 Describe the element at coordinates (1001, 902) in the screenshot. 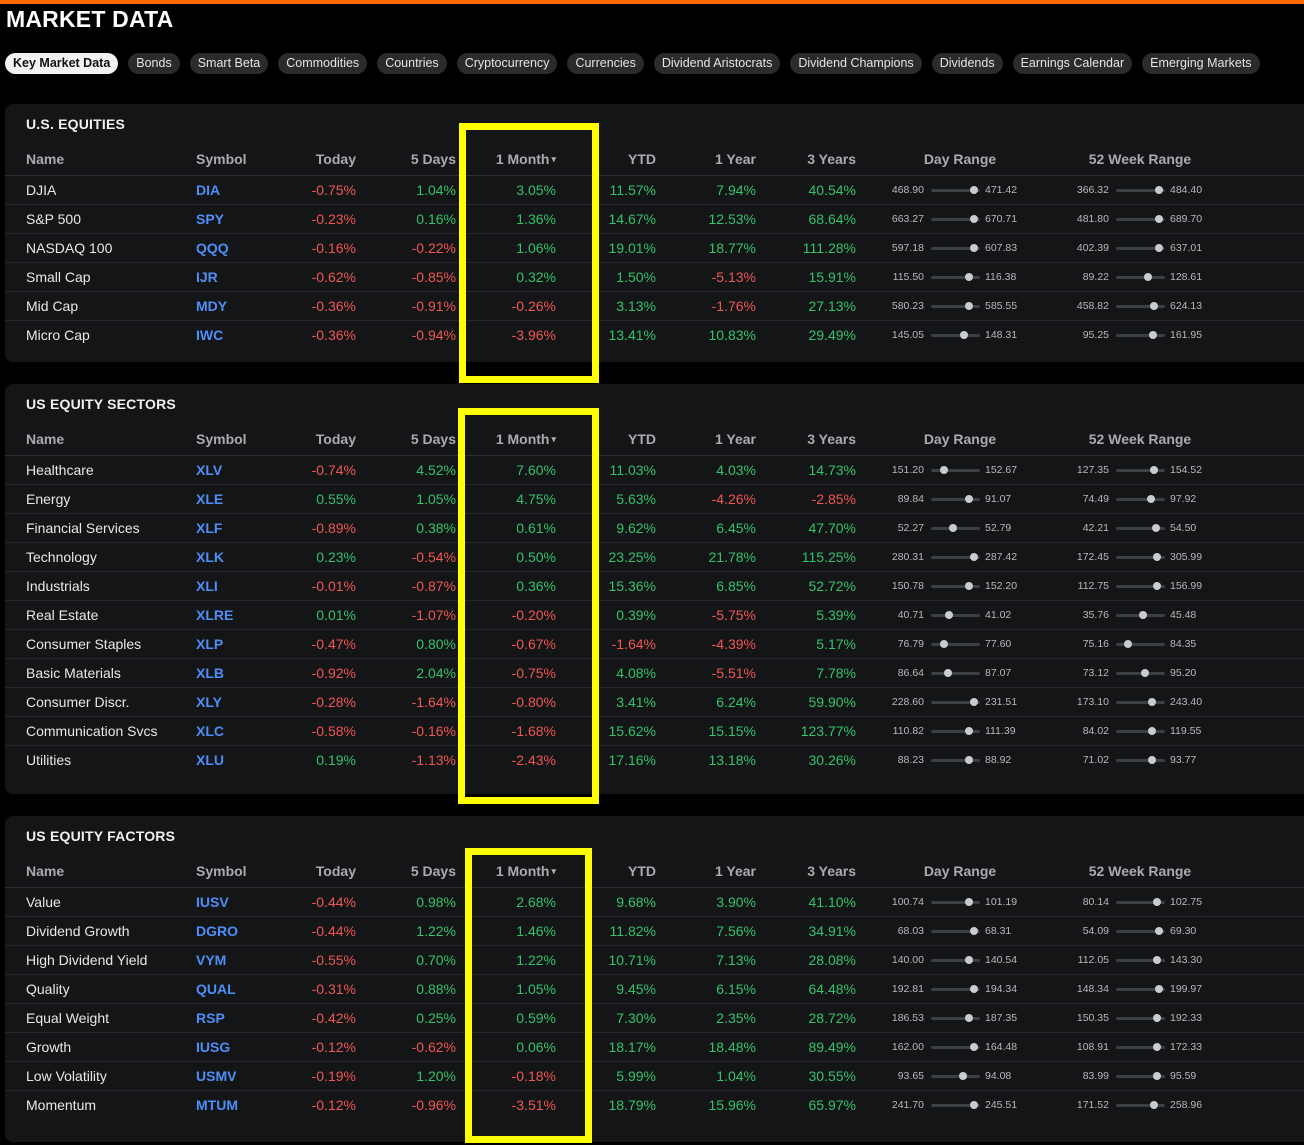

I see `range-high: 101.19` at that location.